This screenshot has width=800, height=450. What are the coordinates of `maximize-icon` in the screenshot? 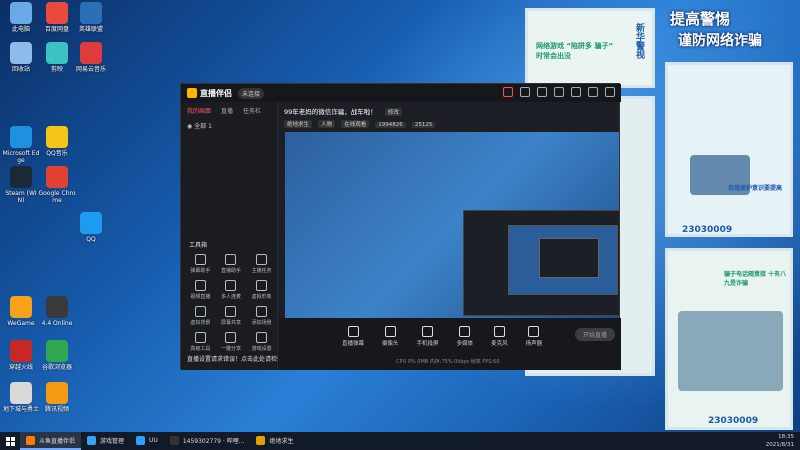 It's located at (593, 92).